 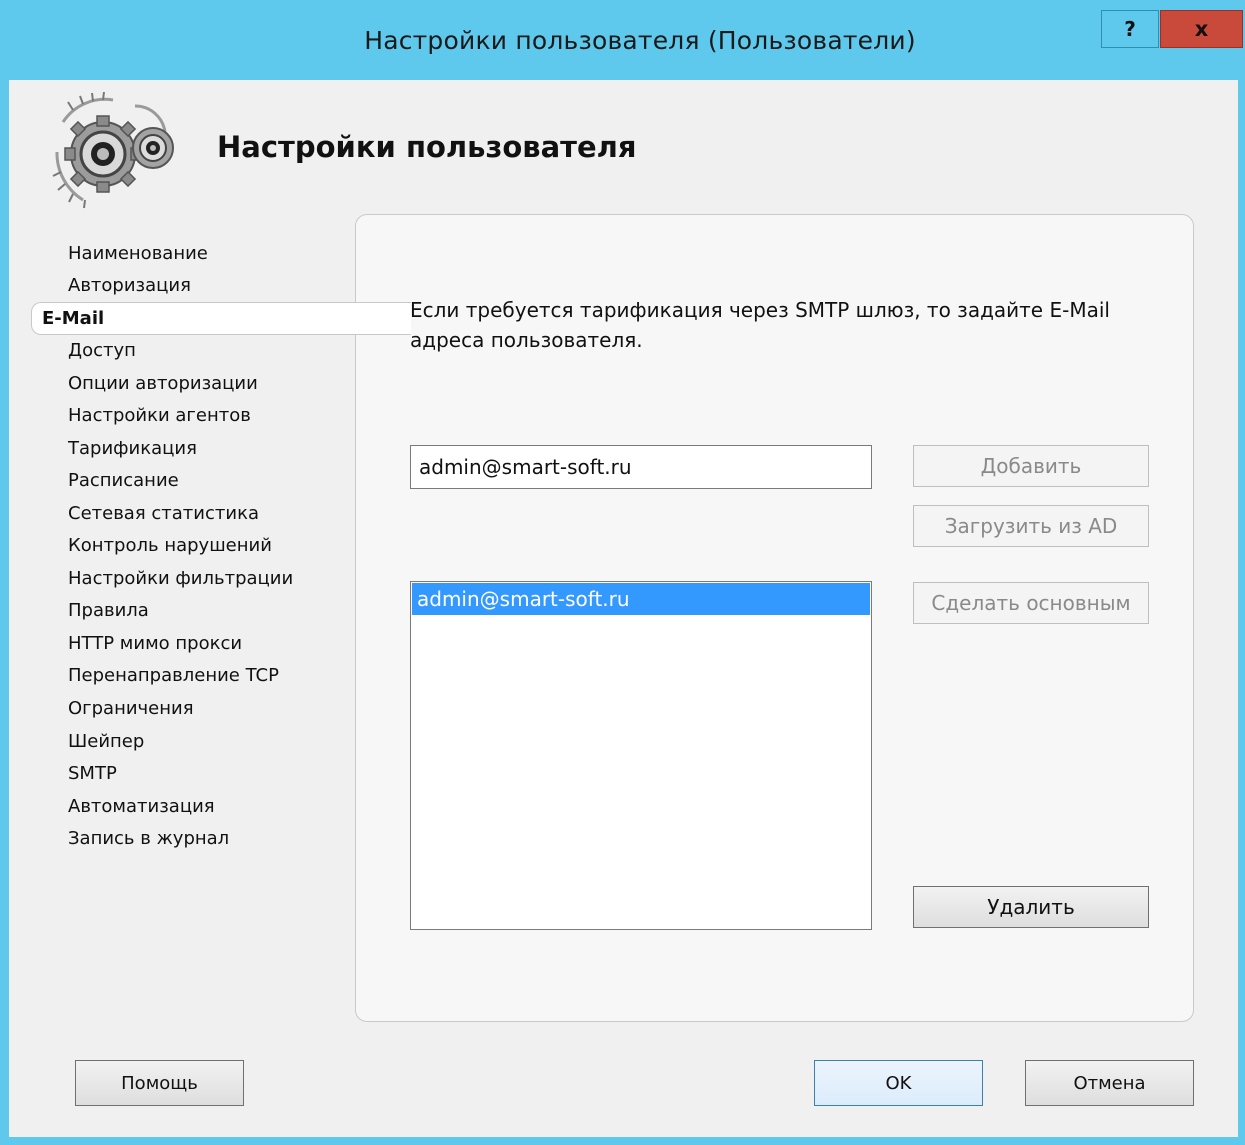 I want to click on sidebar-item-limits: Ограничения, so click(x=131, y=709).